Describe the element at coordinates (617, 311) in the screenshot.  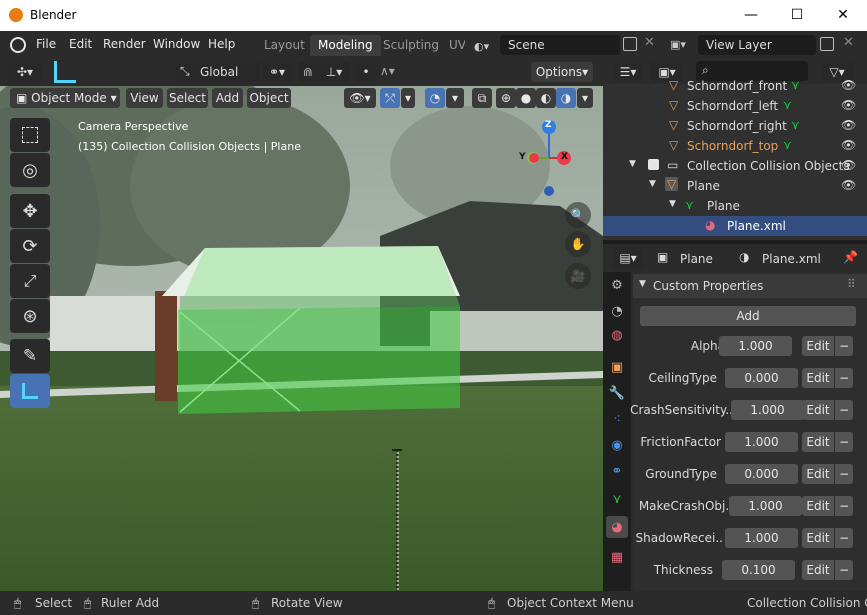
I see `tab-render-icon: ◔` at that location.